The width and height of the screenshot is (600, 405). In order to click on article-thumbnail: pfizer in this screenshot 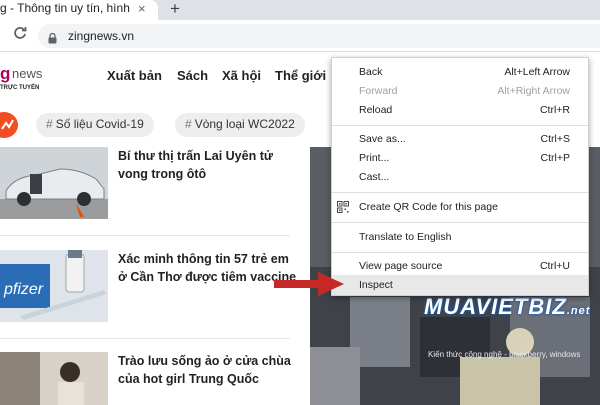, I will do `click(54, 286)`.